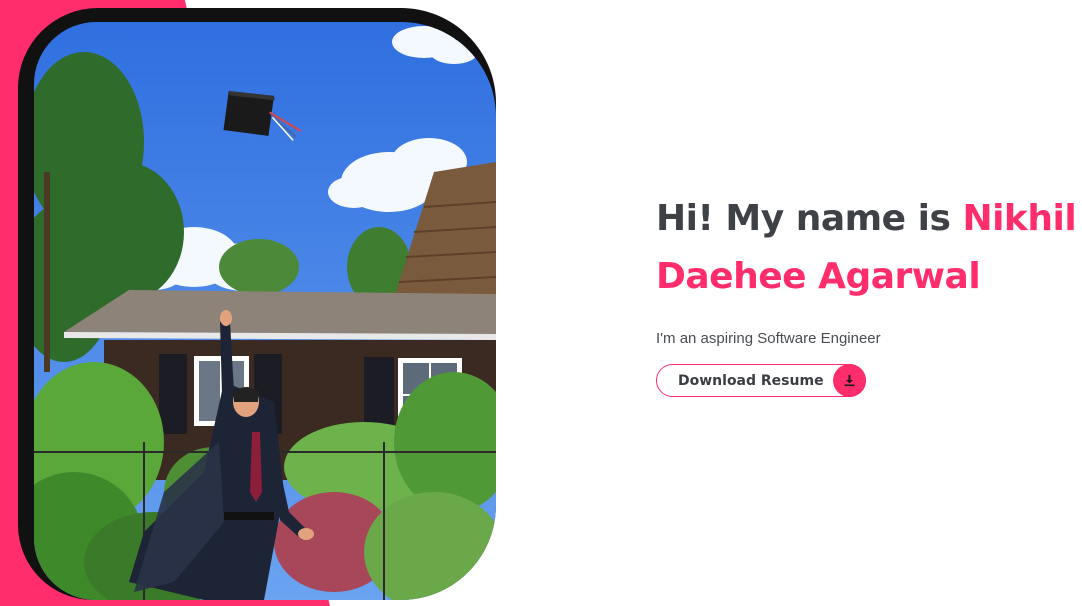  I want to click on first-name: Nikhil, so click(1019, 218).